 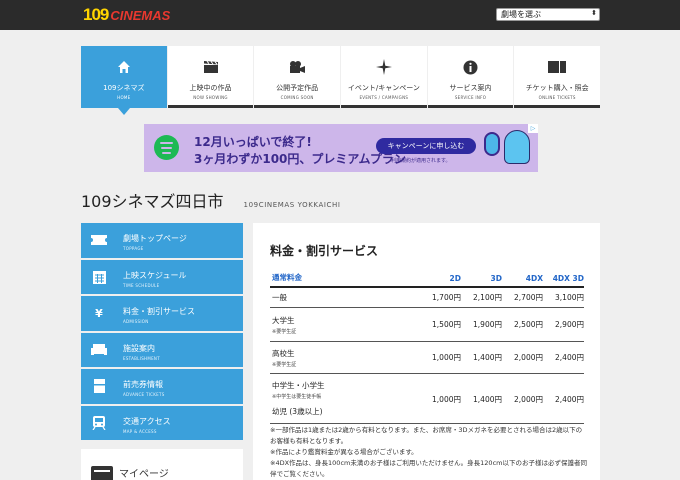 What do you see at coordinates (383, 88) in the screenshot?
I see `nav-label: イベント/キャンペーン` at bounding box center [383, 88].